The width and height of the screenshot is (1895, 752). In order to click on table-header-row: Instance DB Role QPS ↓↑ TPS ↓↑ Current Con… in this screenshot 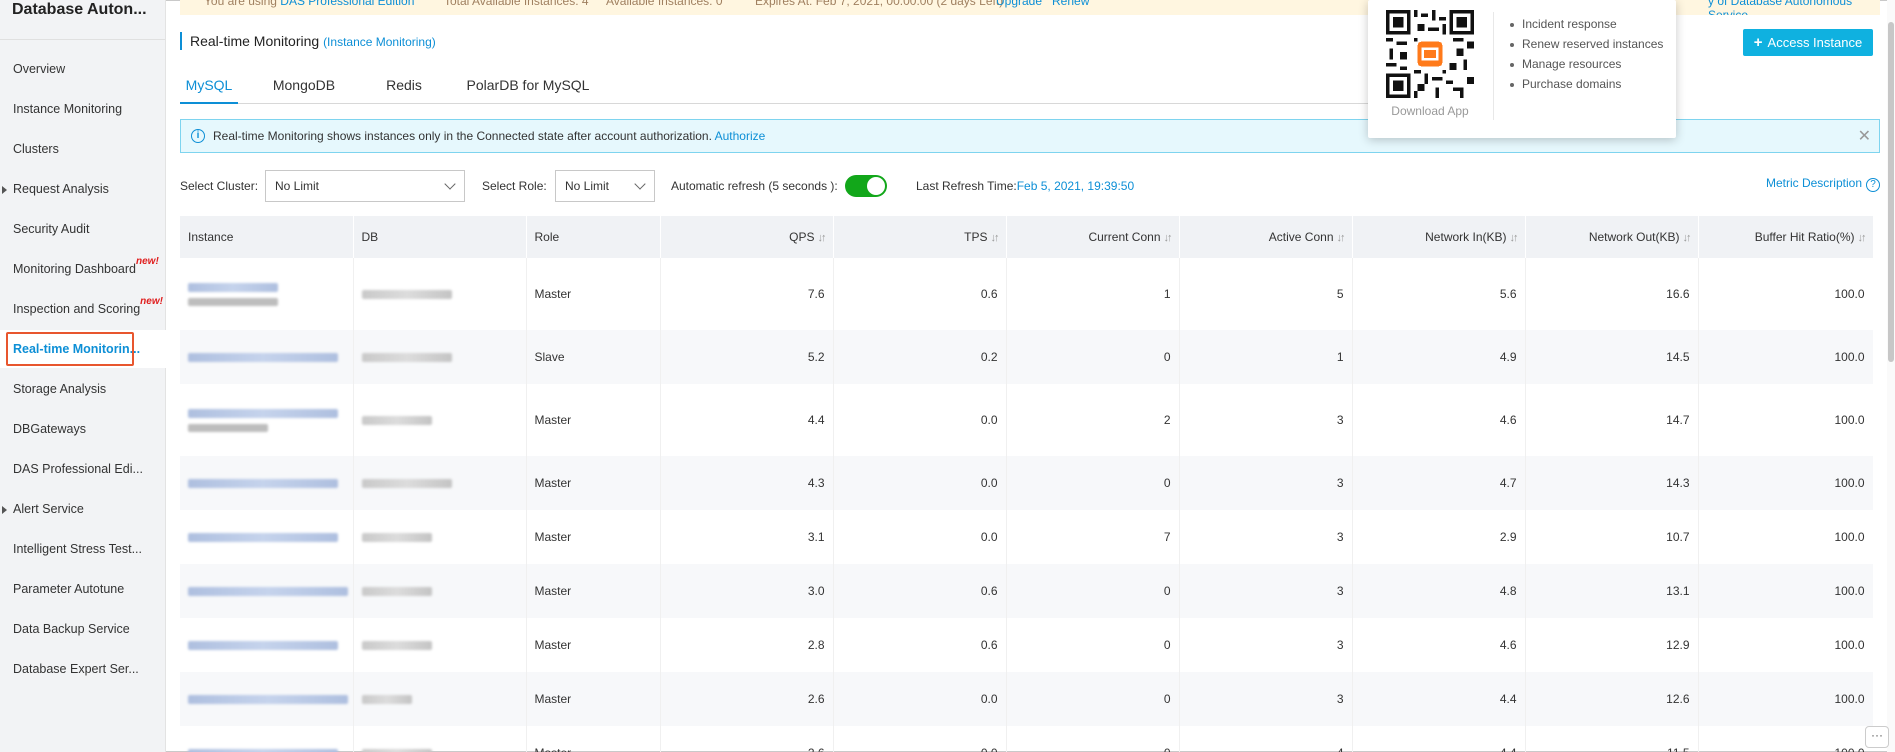, I will do `click(1026, 237)`.